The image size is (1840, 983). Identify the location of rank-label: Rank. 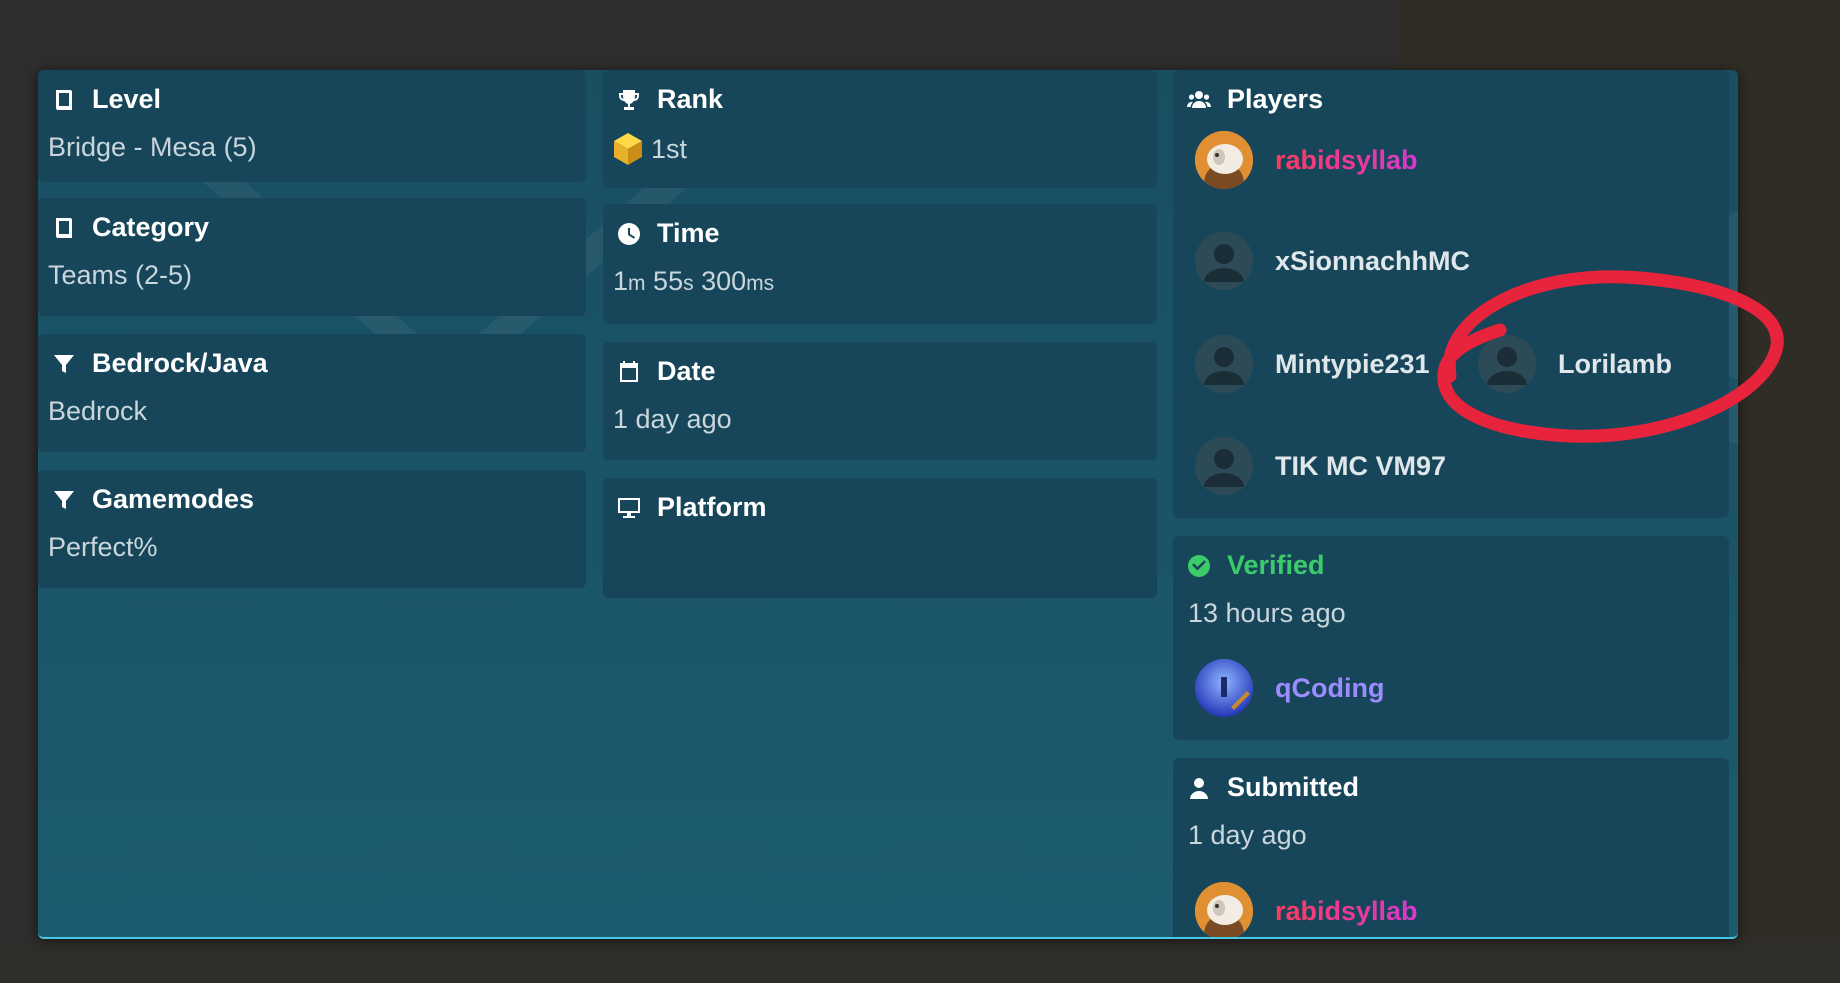
(690, 99).